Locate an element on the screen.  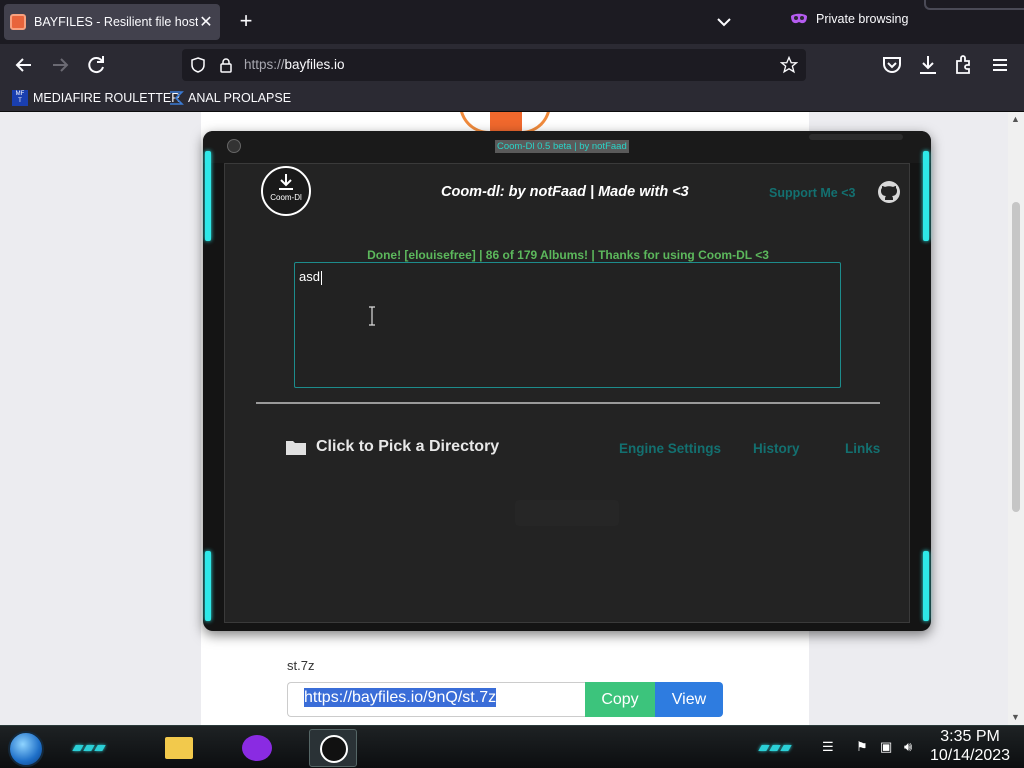
shield-icon is located at coordinates (198, 65).